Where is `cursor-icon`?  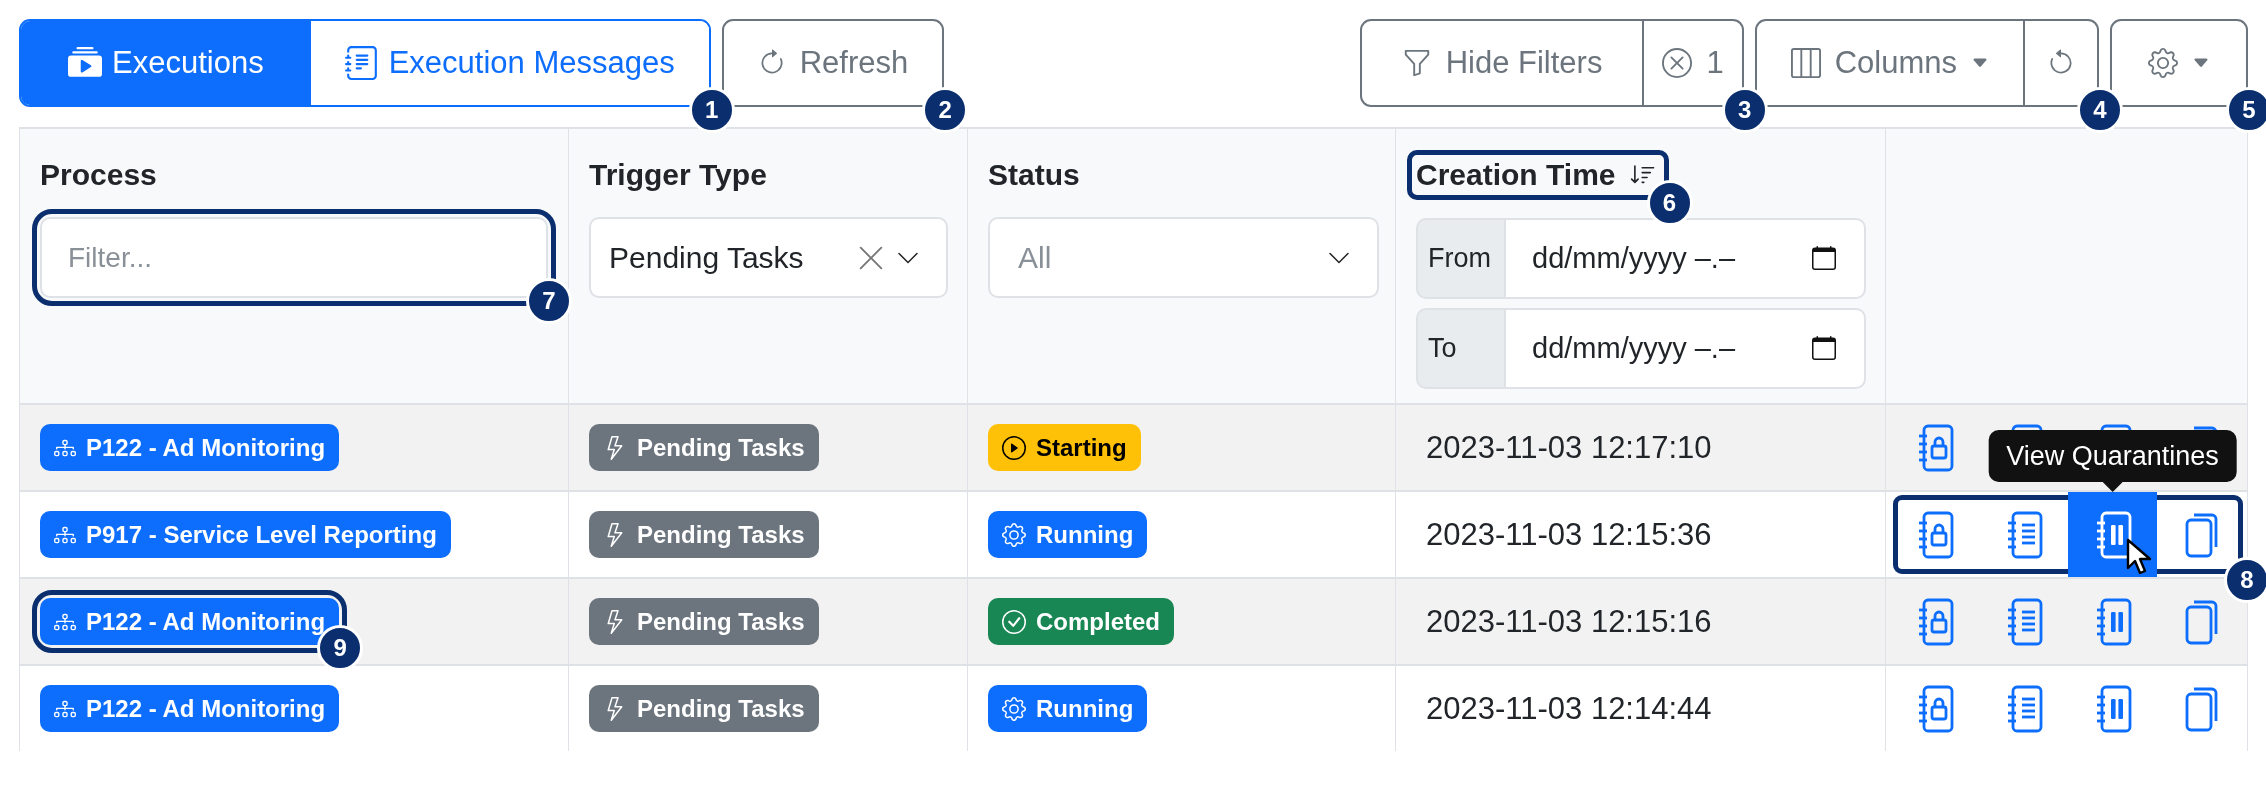 cursor-icon is located at coordinates (2139, 557).